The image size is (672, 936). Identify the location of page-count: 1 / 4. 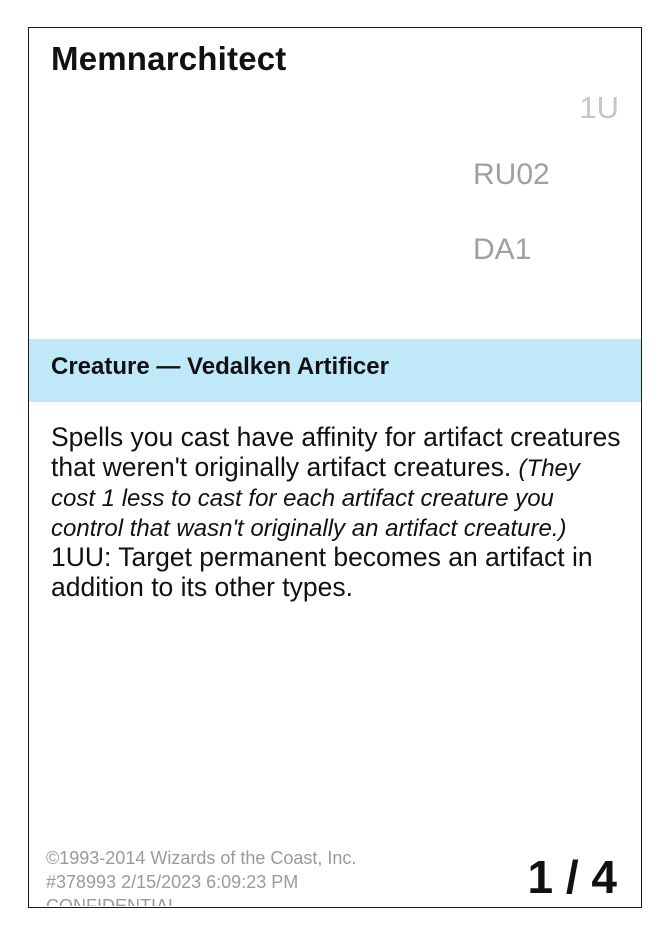
(572, 877).